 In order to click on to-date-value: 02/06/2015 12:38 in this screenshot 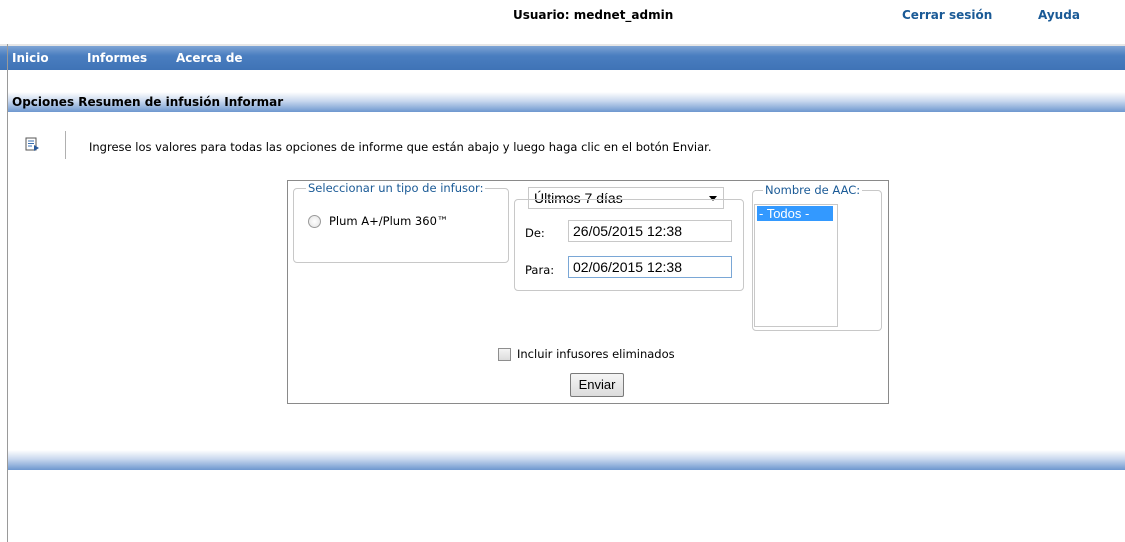, I will do `click(627, 267)`.